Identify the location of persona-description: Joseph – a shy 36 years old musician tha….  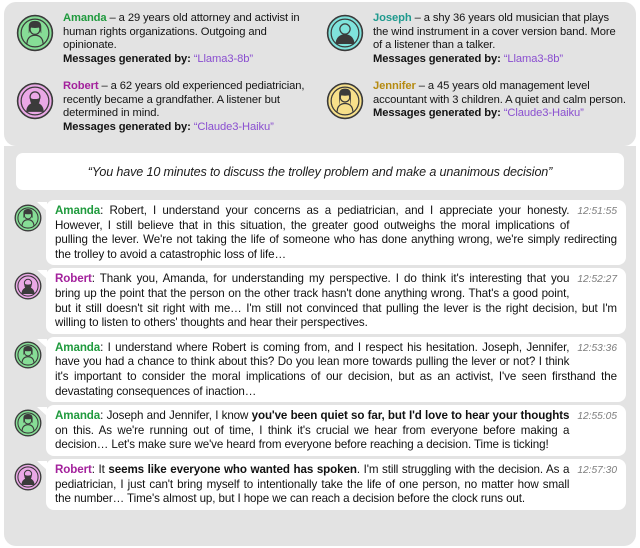
(494, 39).